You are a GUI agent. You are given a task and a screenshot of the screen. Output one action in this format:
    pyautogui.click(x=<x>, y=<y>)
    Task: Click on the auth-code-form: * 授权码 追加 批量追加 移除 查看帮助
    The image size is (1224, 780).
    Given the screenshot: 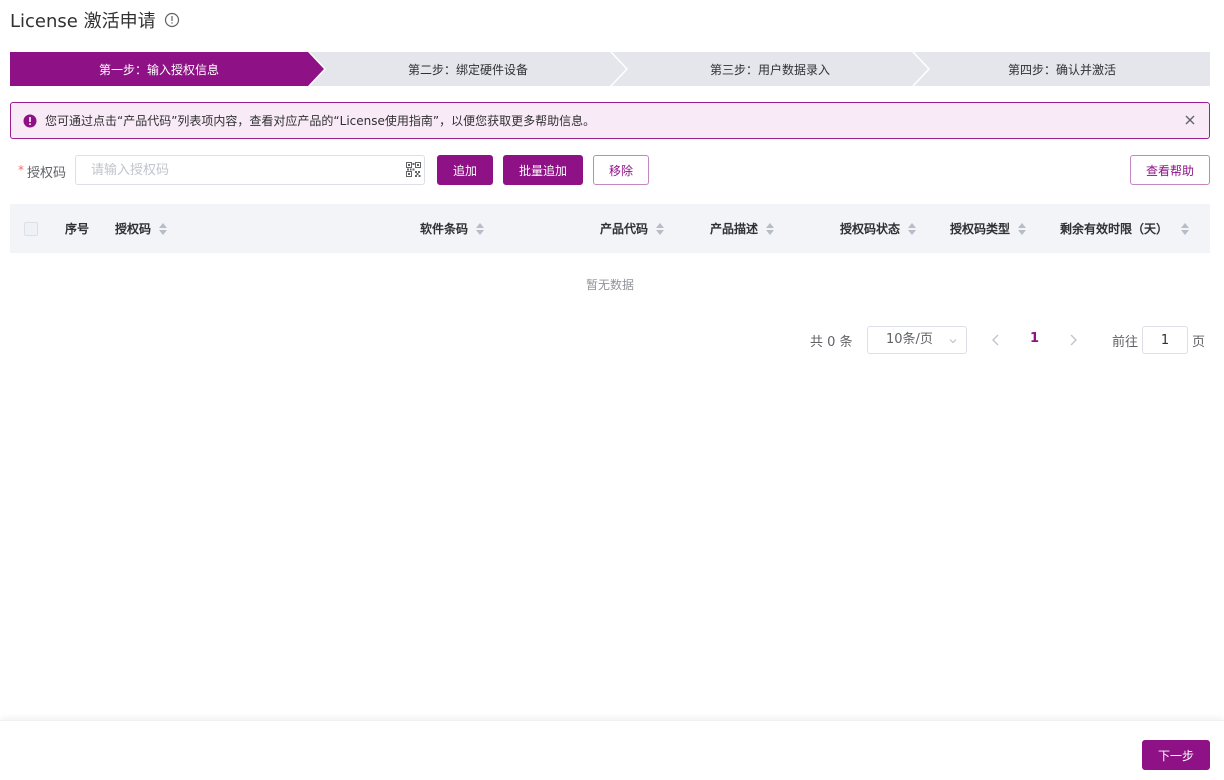 What is the action you would take?
    pyautogui.click(x=610, y=170)
    